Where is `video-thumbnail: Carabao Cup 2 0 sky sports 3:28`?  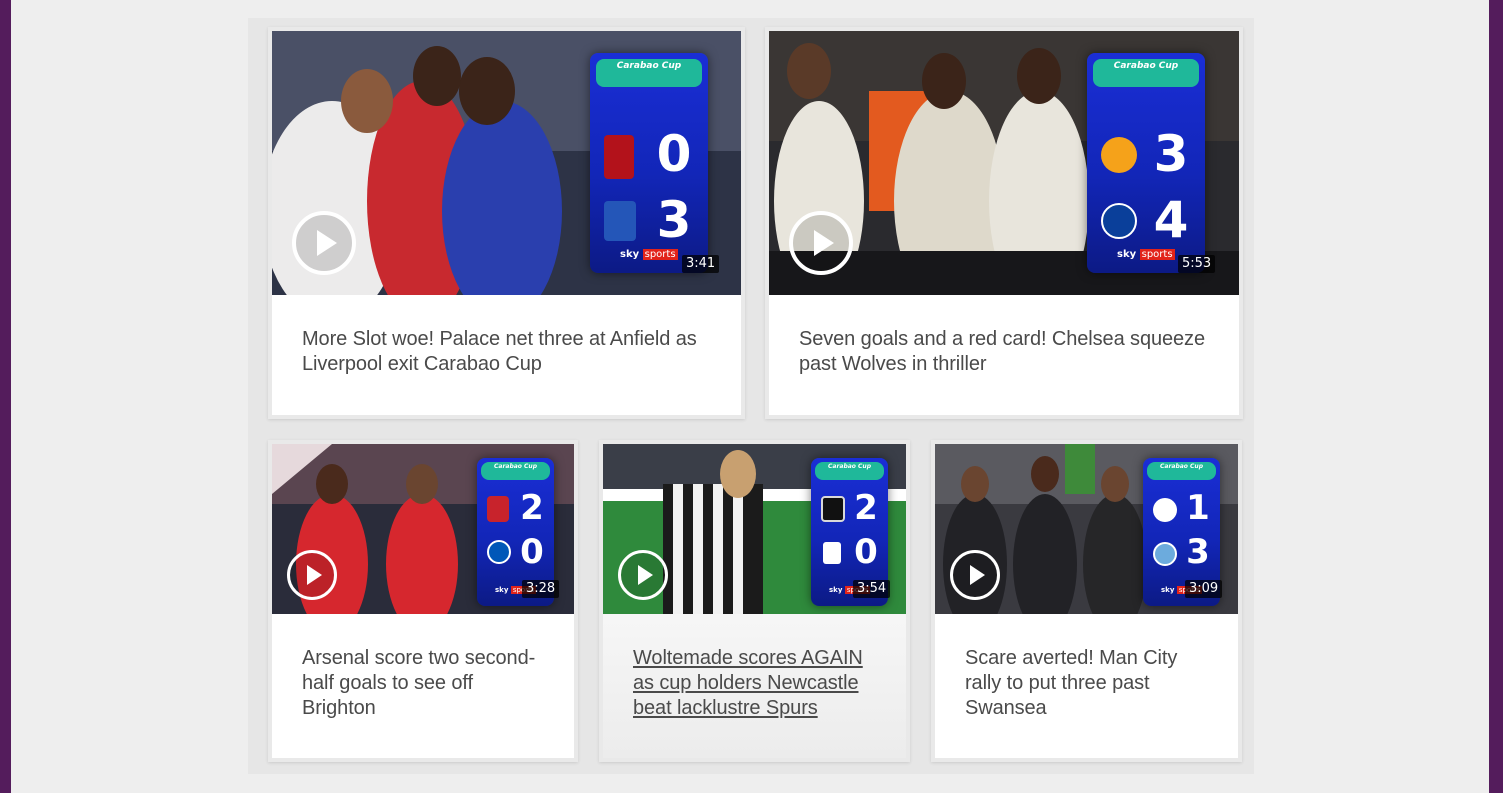
video-thumbnail: Carabao Cup 2 0 sky sports 3:28 is located at coordinates (423, 529).